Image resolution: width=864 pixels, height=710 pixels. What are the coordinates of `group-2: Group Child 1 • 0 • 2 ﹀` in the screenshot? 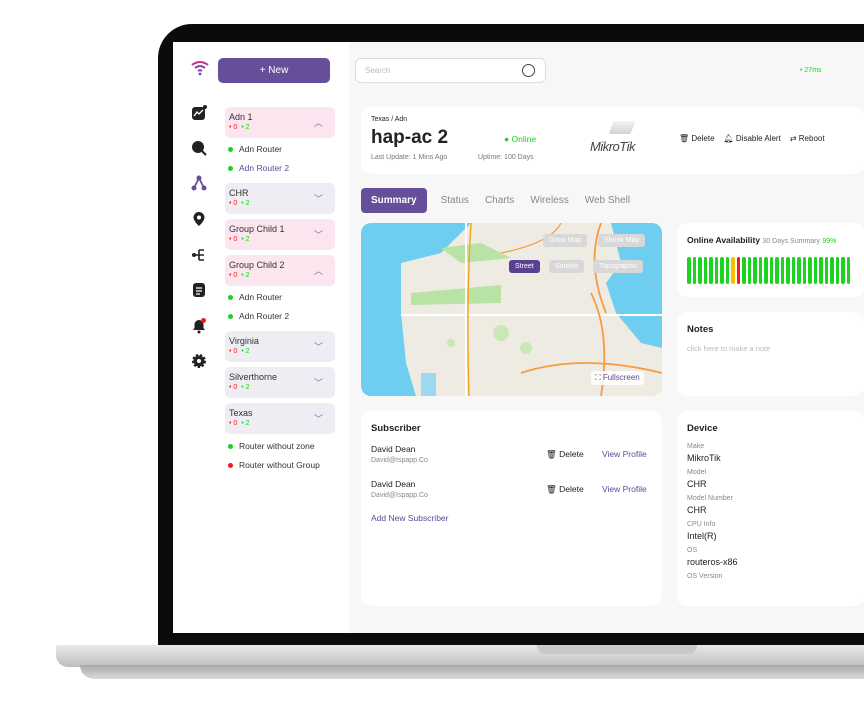 It's located at (280, 234).